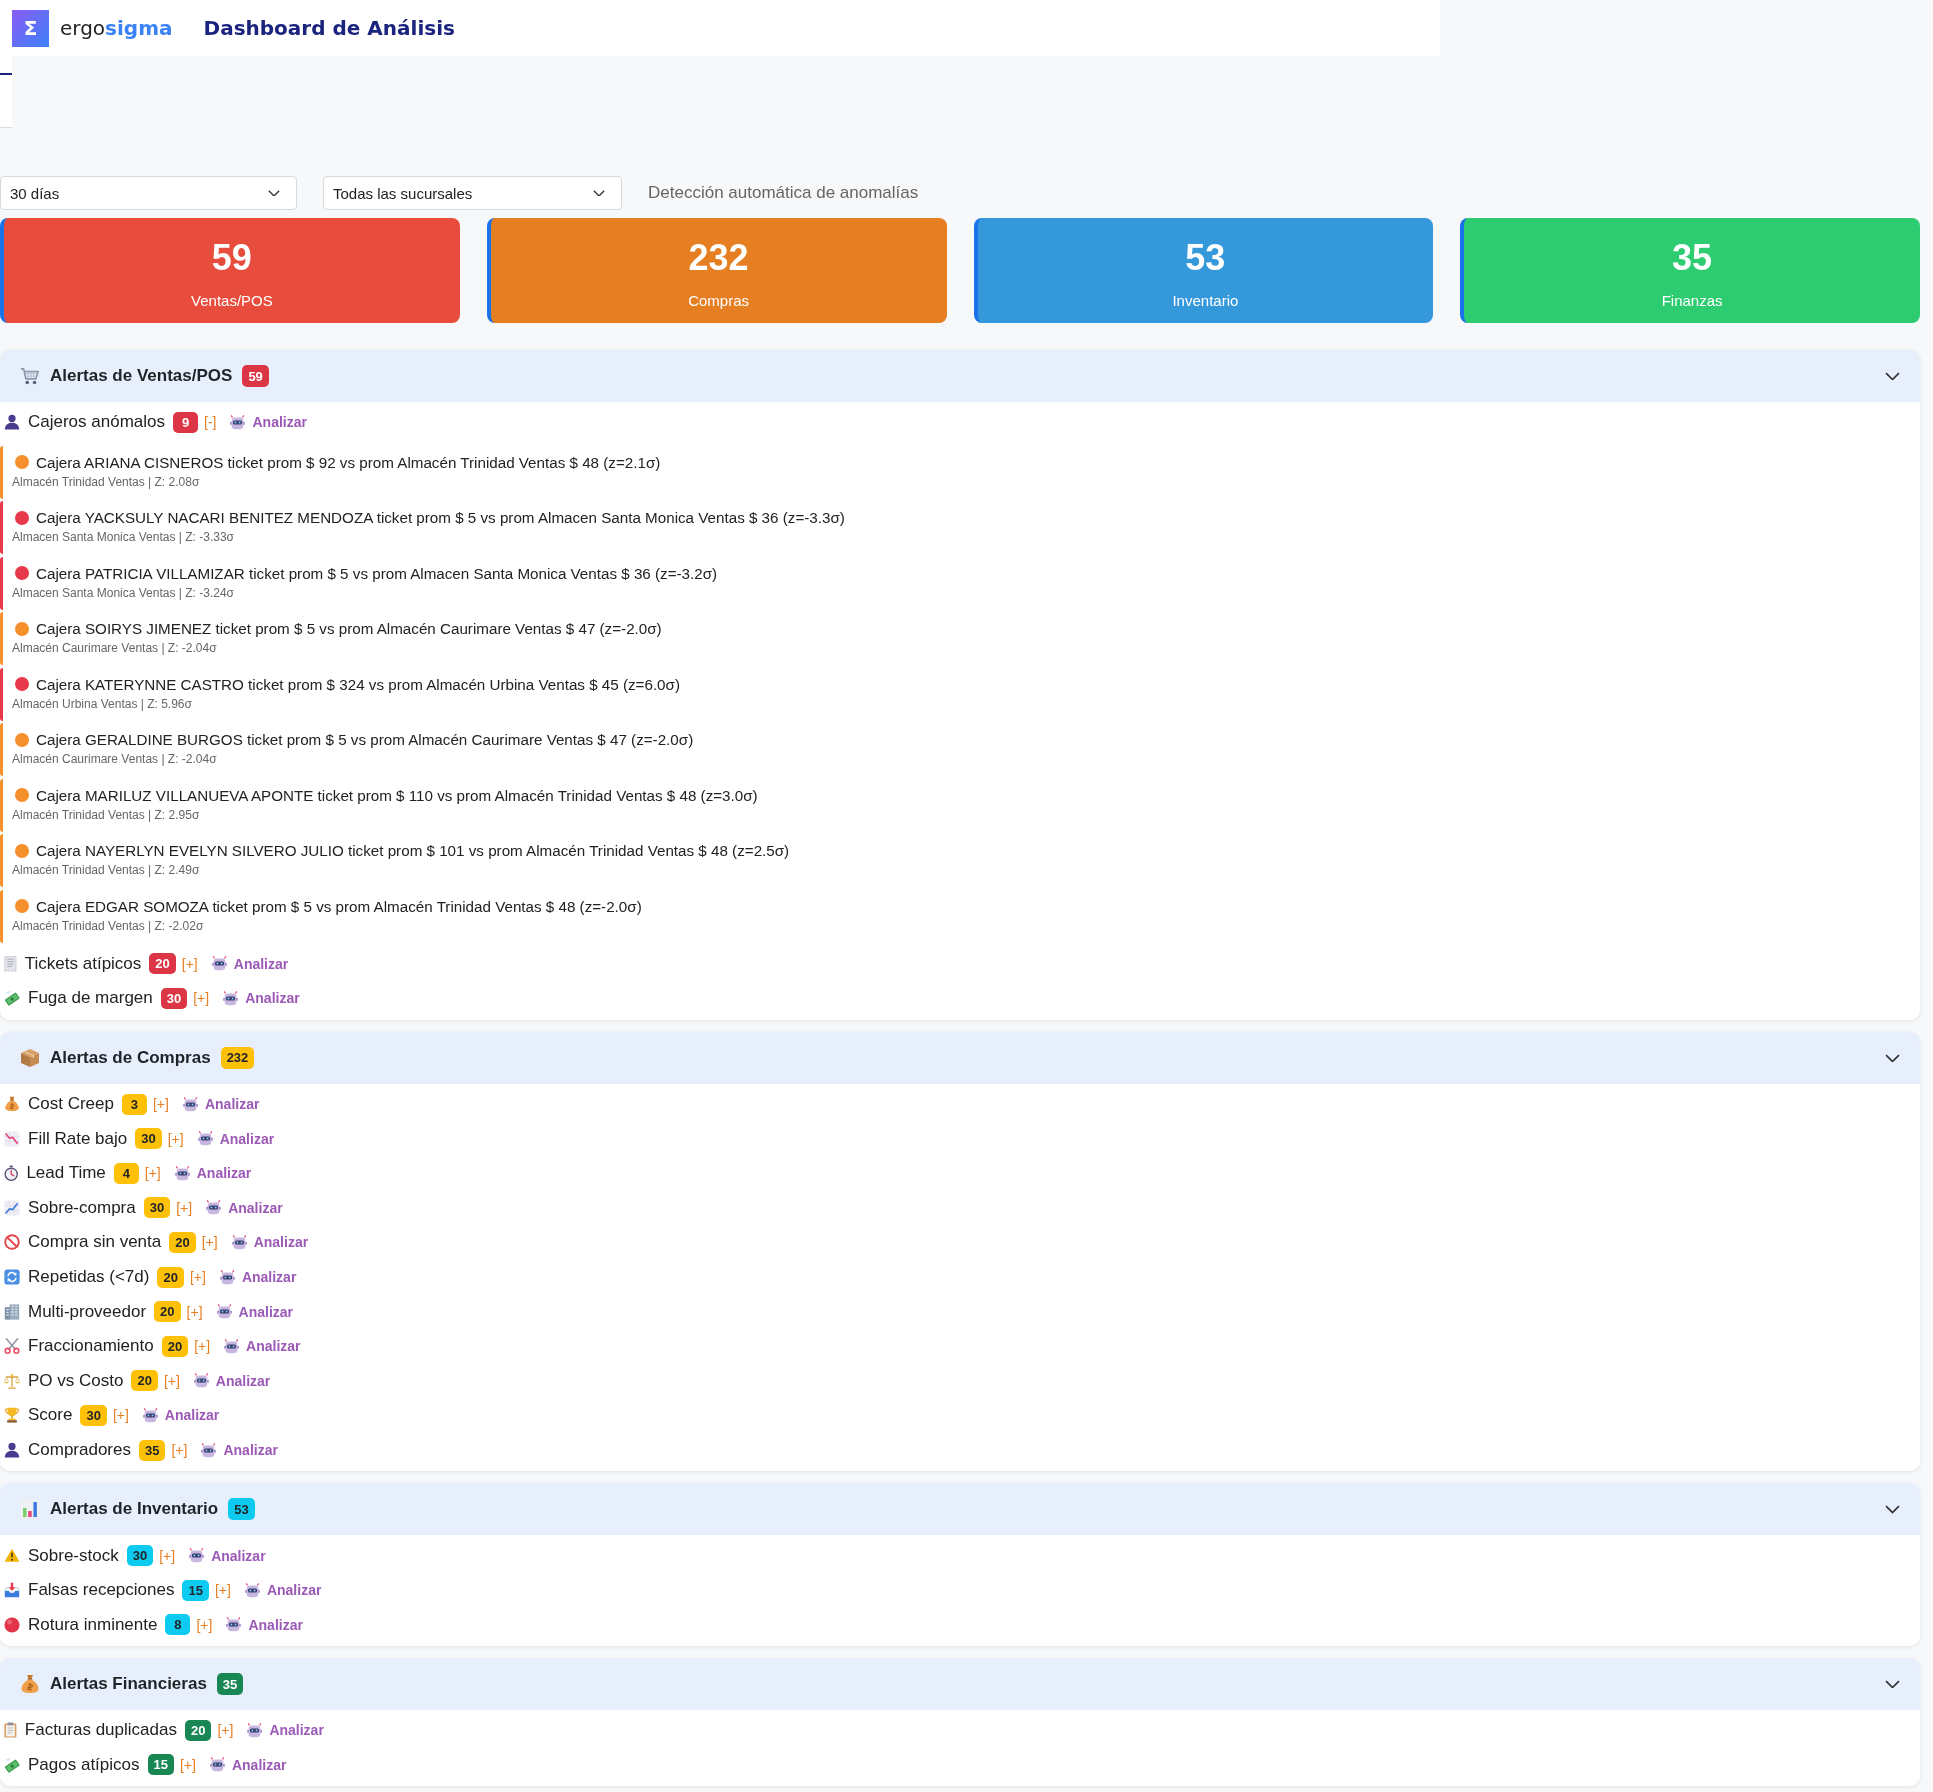 This screenshot has height=1792, width=1933. What do you see at coordinates (102, 703) in the screenshot?
I see `alert-detail: Almacén Urbina Ventas | Z: 5.96σ` at bounding box center [102, 703].